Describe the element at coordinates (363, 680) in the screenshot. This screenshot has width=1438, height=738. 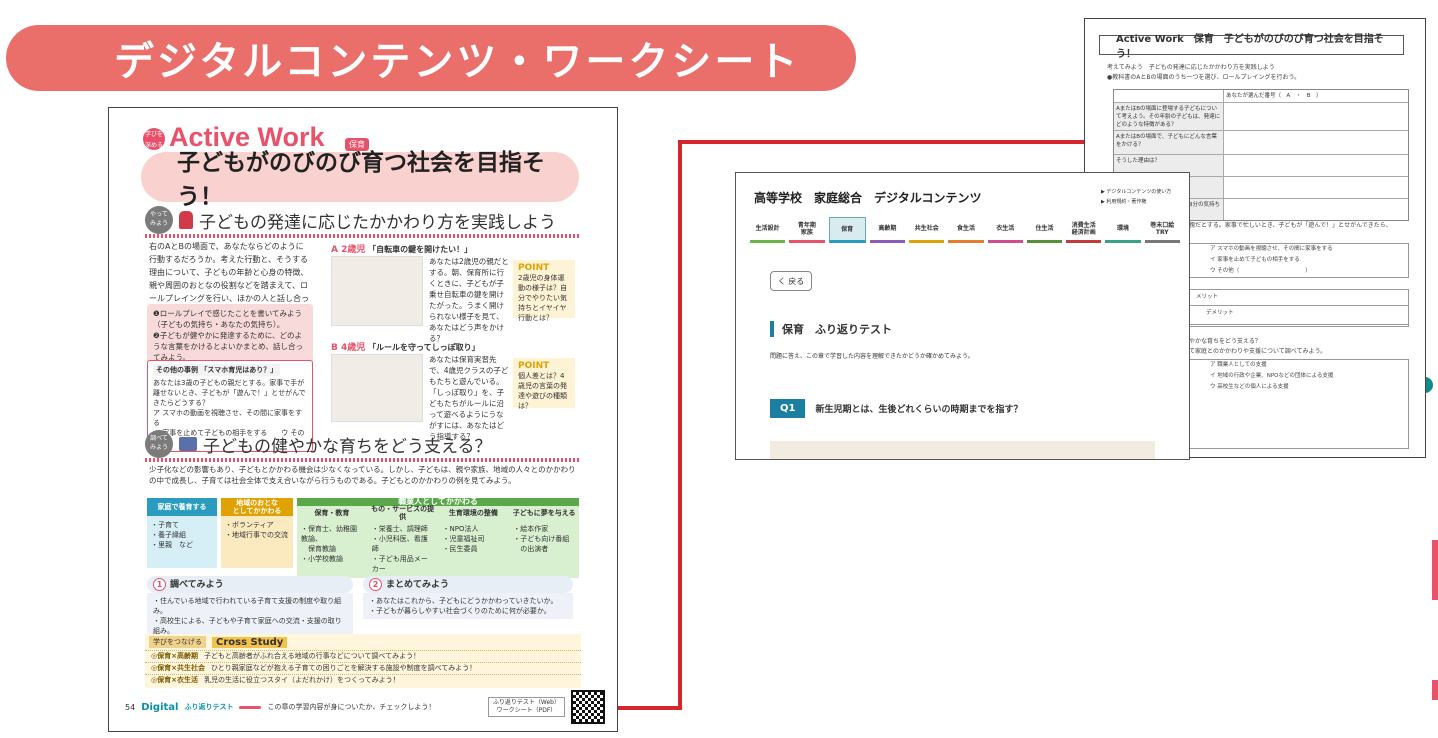
I see `cross-row: ◎保育×衣生活 乳児の生活に役立つスタイ（よだれかけ）をつくってみよう！` at that location.